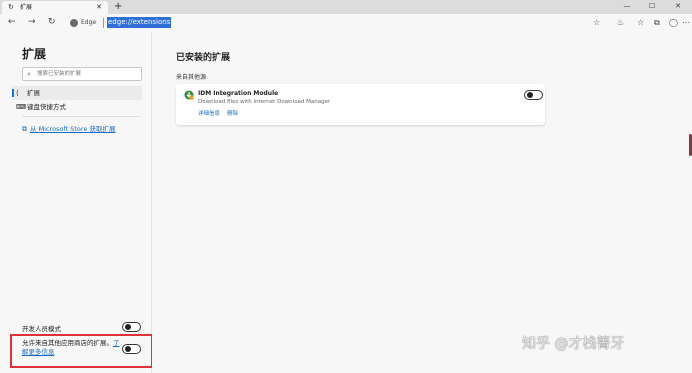 This screenshot has height=373, width=692. Describe the element at coordinates (52, 22) in the screenshot. I see `reload-button: ↻` at that location.